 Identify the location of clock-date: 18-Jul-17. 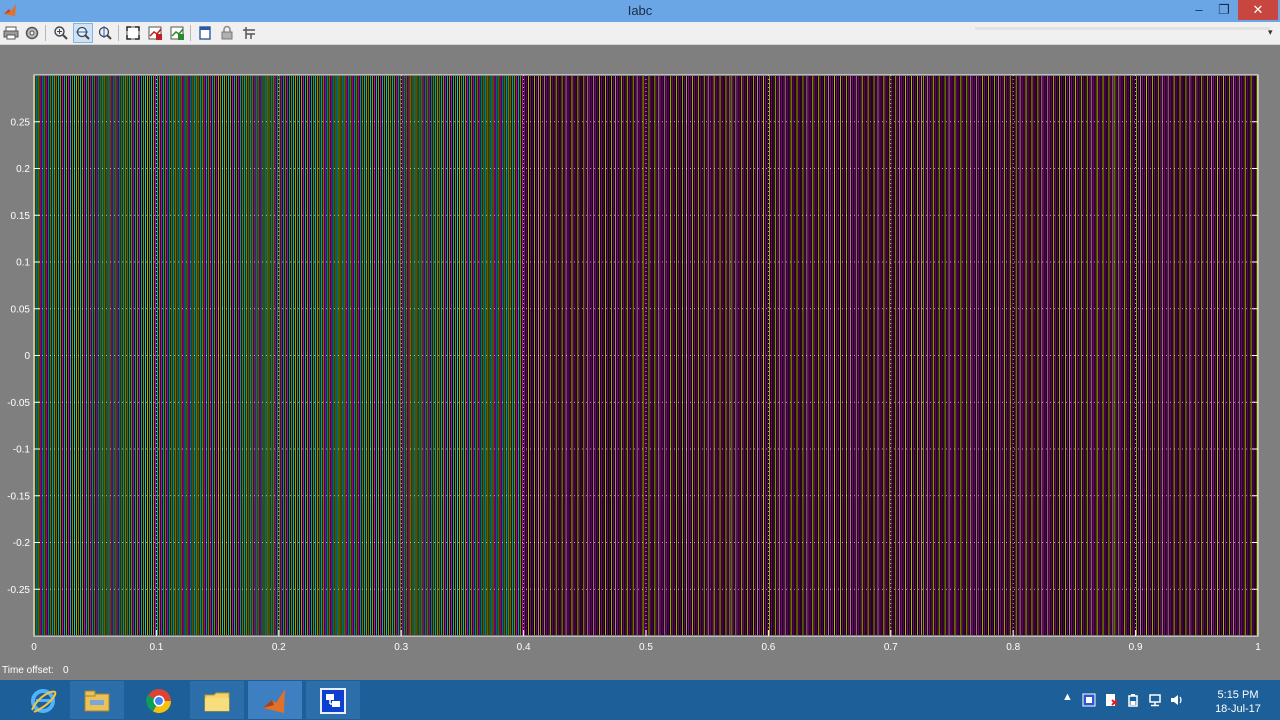
(1238, 709).